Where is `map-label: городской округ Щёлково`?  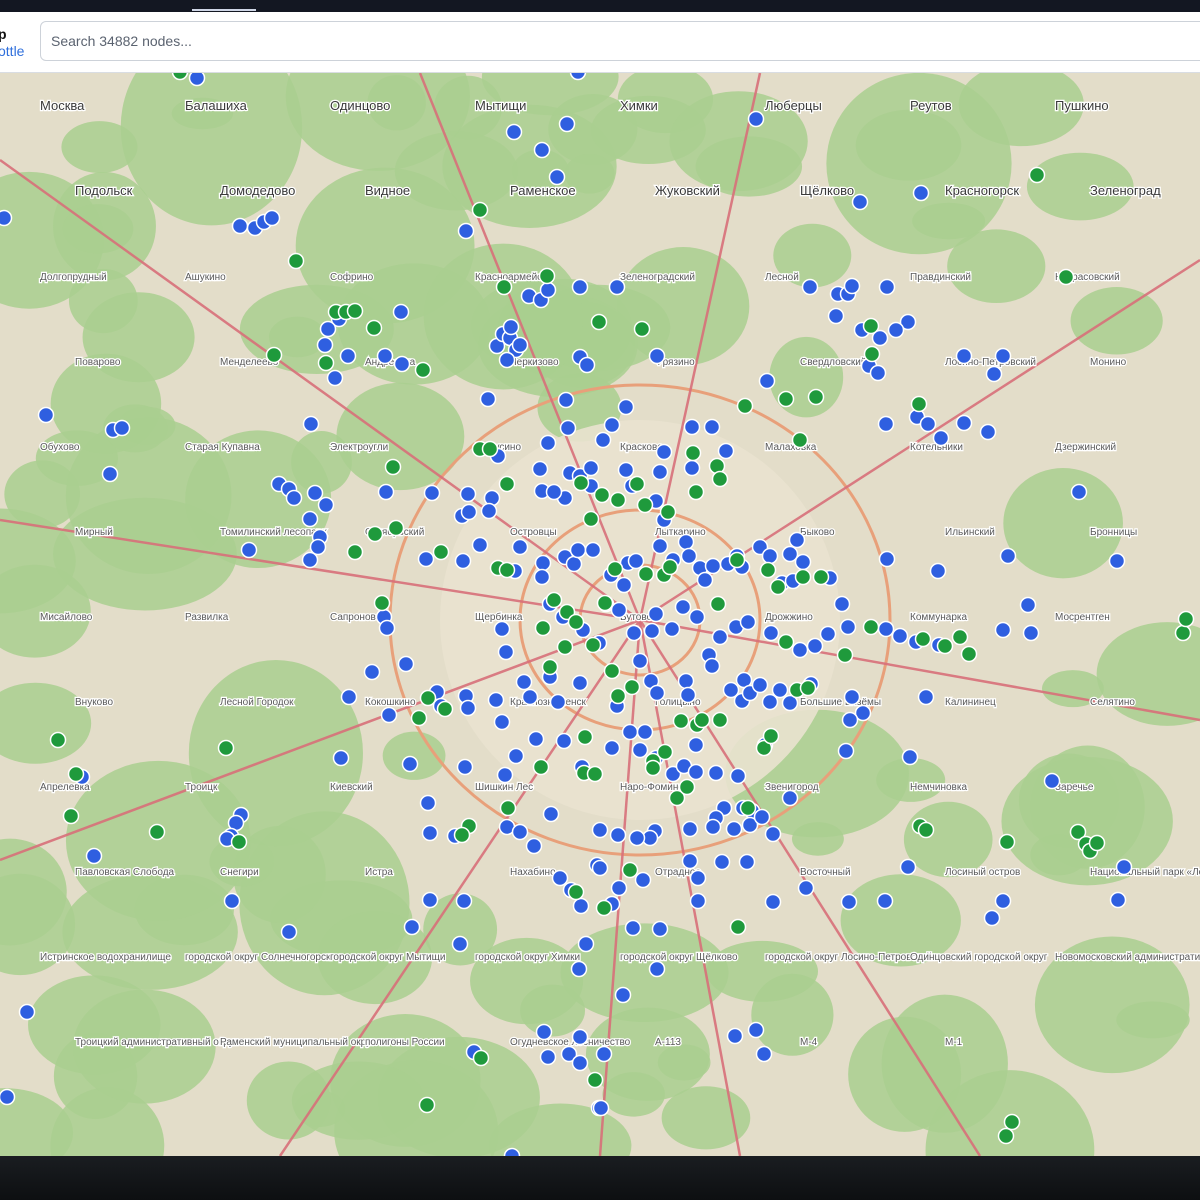
map-label: городской округ Щёлково is located at coordinates (679, 957).